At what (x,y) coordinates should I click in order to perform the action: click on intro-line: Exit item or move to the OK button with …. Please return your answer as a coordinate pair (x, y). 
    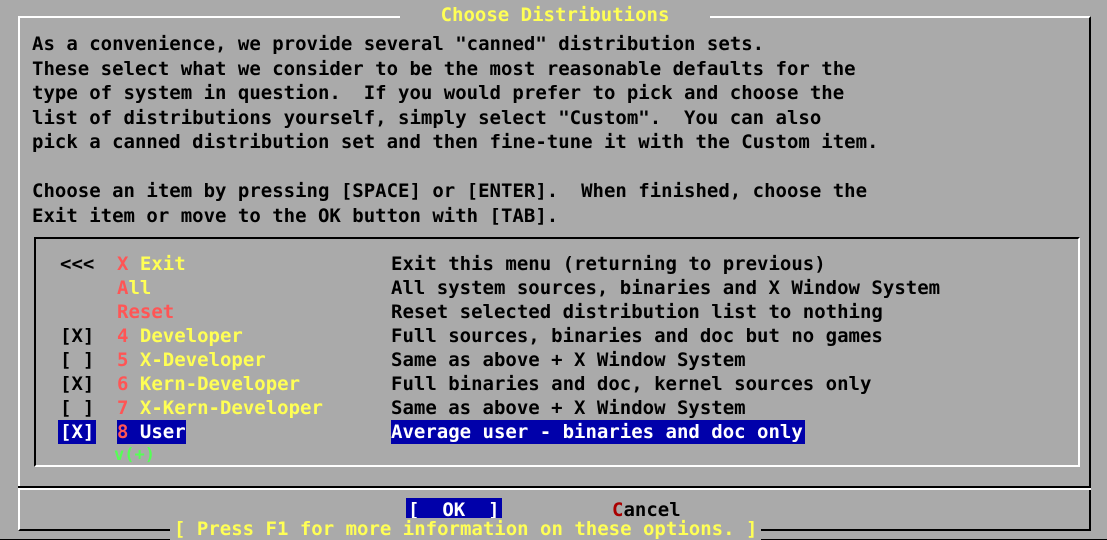
    Looking at the image, I should click on (295, 215).